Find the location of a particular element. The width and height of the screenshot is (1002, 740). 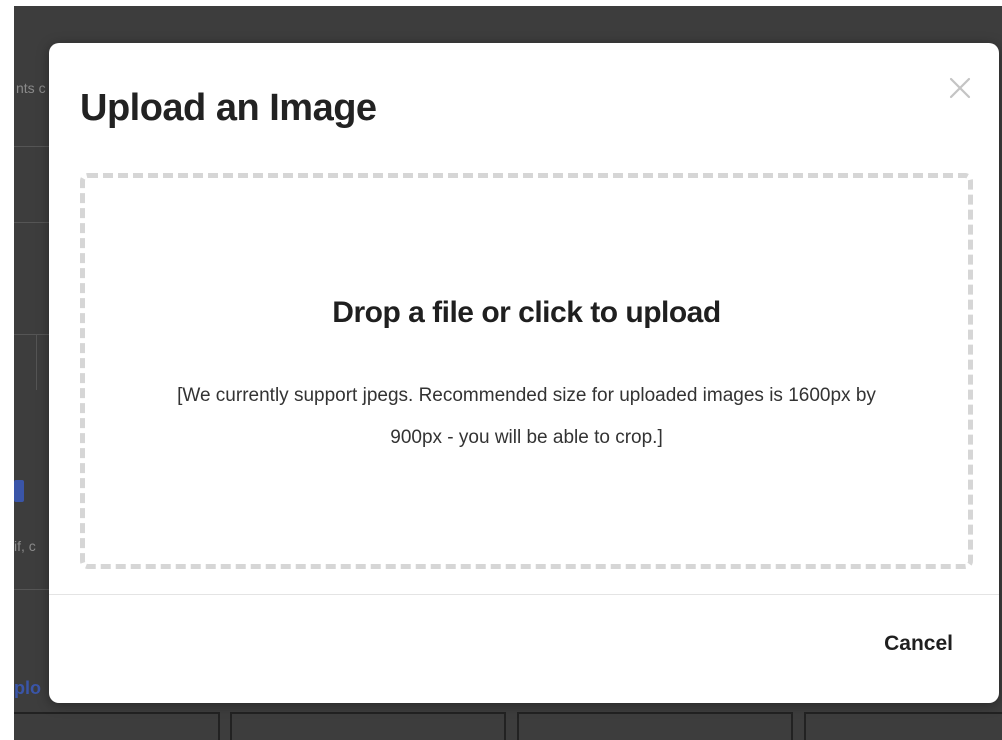

modal-footer-divider is located at coordinates (524, 594).